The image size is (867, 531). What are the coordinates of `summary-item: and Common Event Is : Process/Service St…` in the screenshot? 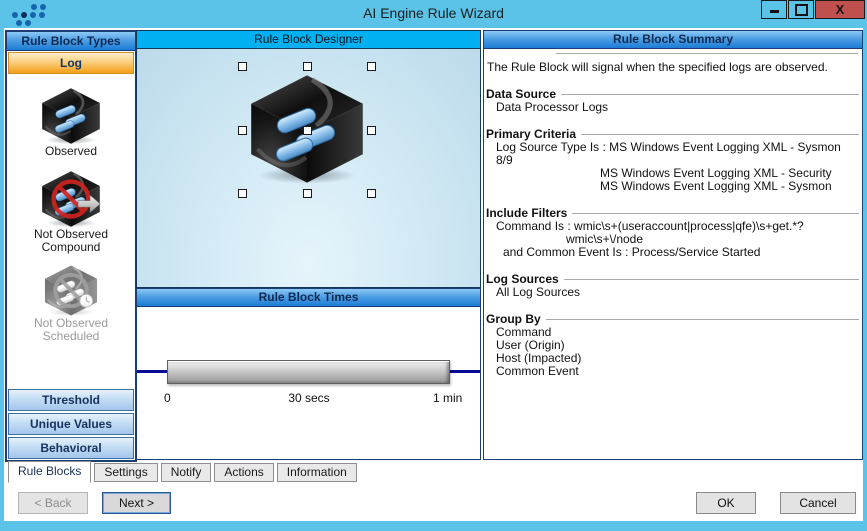 It's located at (632, 252).